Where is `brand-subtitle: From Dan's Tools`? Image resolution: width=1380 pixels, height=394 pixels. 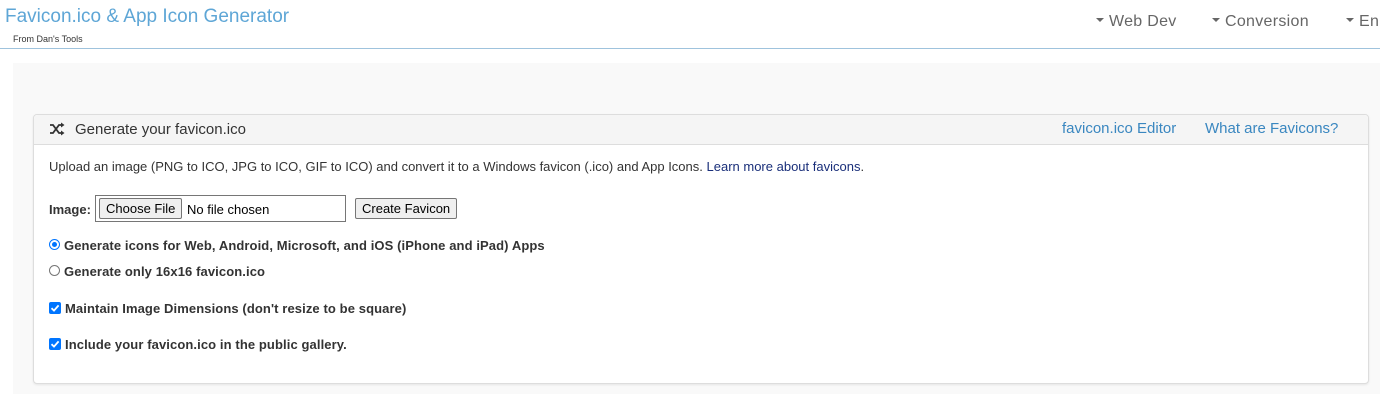 brand-subtitle: From Dan's Tools is located at coordinates (48, 39).